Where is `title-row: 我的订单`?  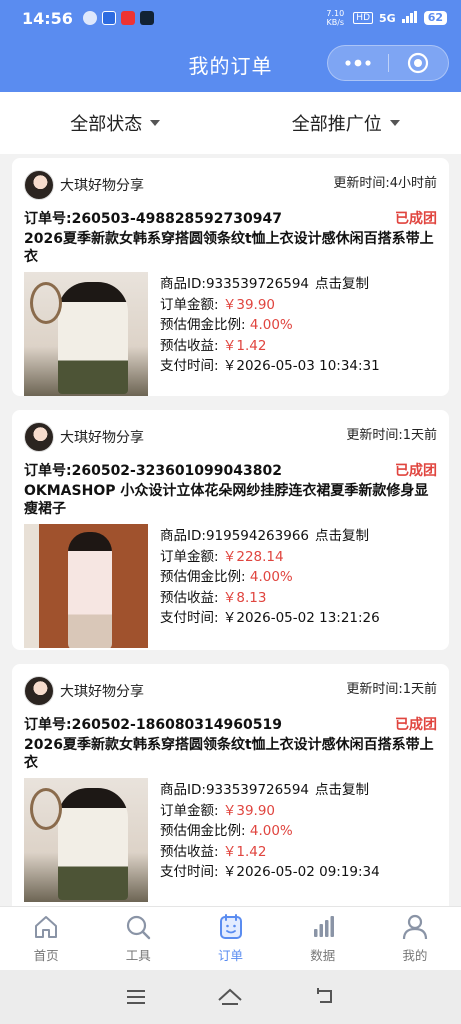
title-row: 我的订单 is located at coordinates (230, 64).